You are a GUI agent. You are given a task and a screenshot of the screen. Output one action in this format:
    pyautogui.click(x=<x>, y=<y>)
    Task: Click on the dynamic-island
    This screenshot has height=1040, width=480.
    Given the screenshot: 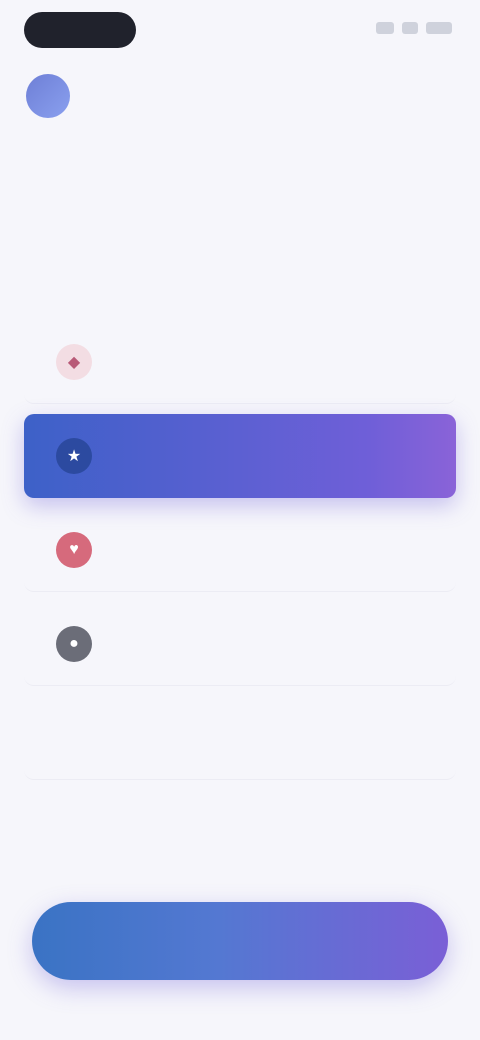 What is the action you would take?
    pyautogui.click(x=80, y=30)
    